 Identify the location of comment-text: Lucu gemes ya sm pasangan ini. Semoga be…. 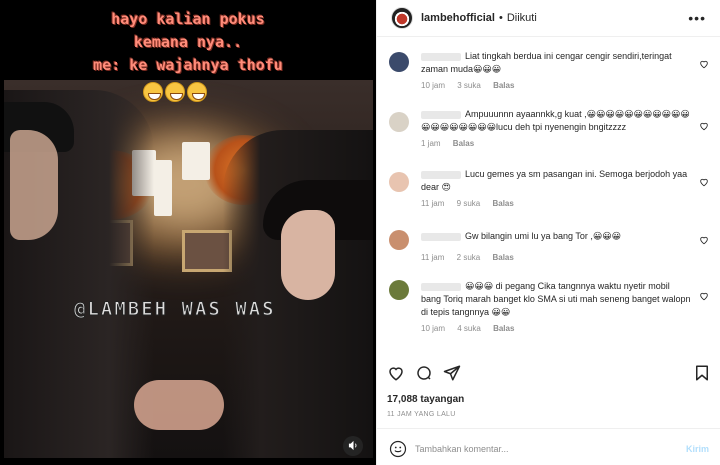
(554, 180).